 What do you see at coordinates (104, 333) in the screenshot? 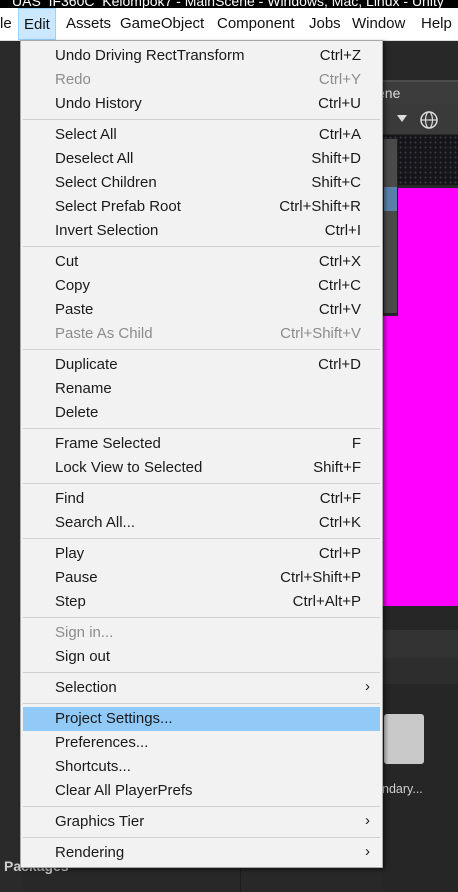
I see `menu-item-label: Paste As Child` at bounding box center [104, 333].